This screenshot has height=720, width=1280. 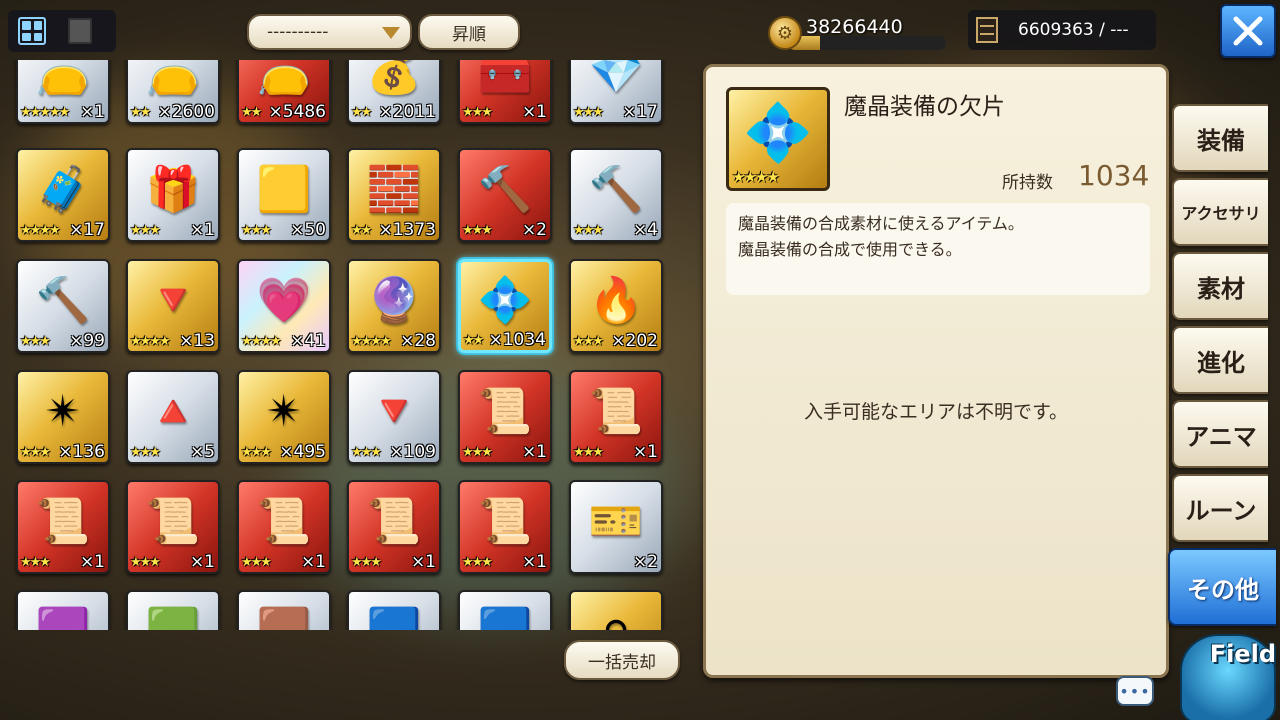 I want to click on item-slot-sun-emblem-purple: ✴ ★★★ ×495, so click(x=284, y=417).